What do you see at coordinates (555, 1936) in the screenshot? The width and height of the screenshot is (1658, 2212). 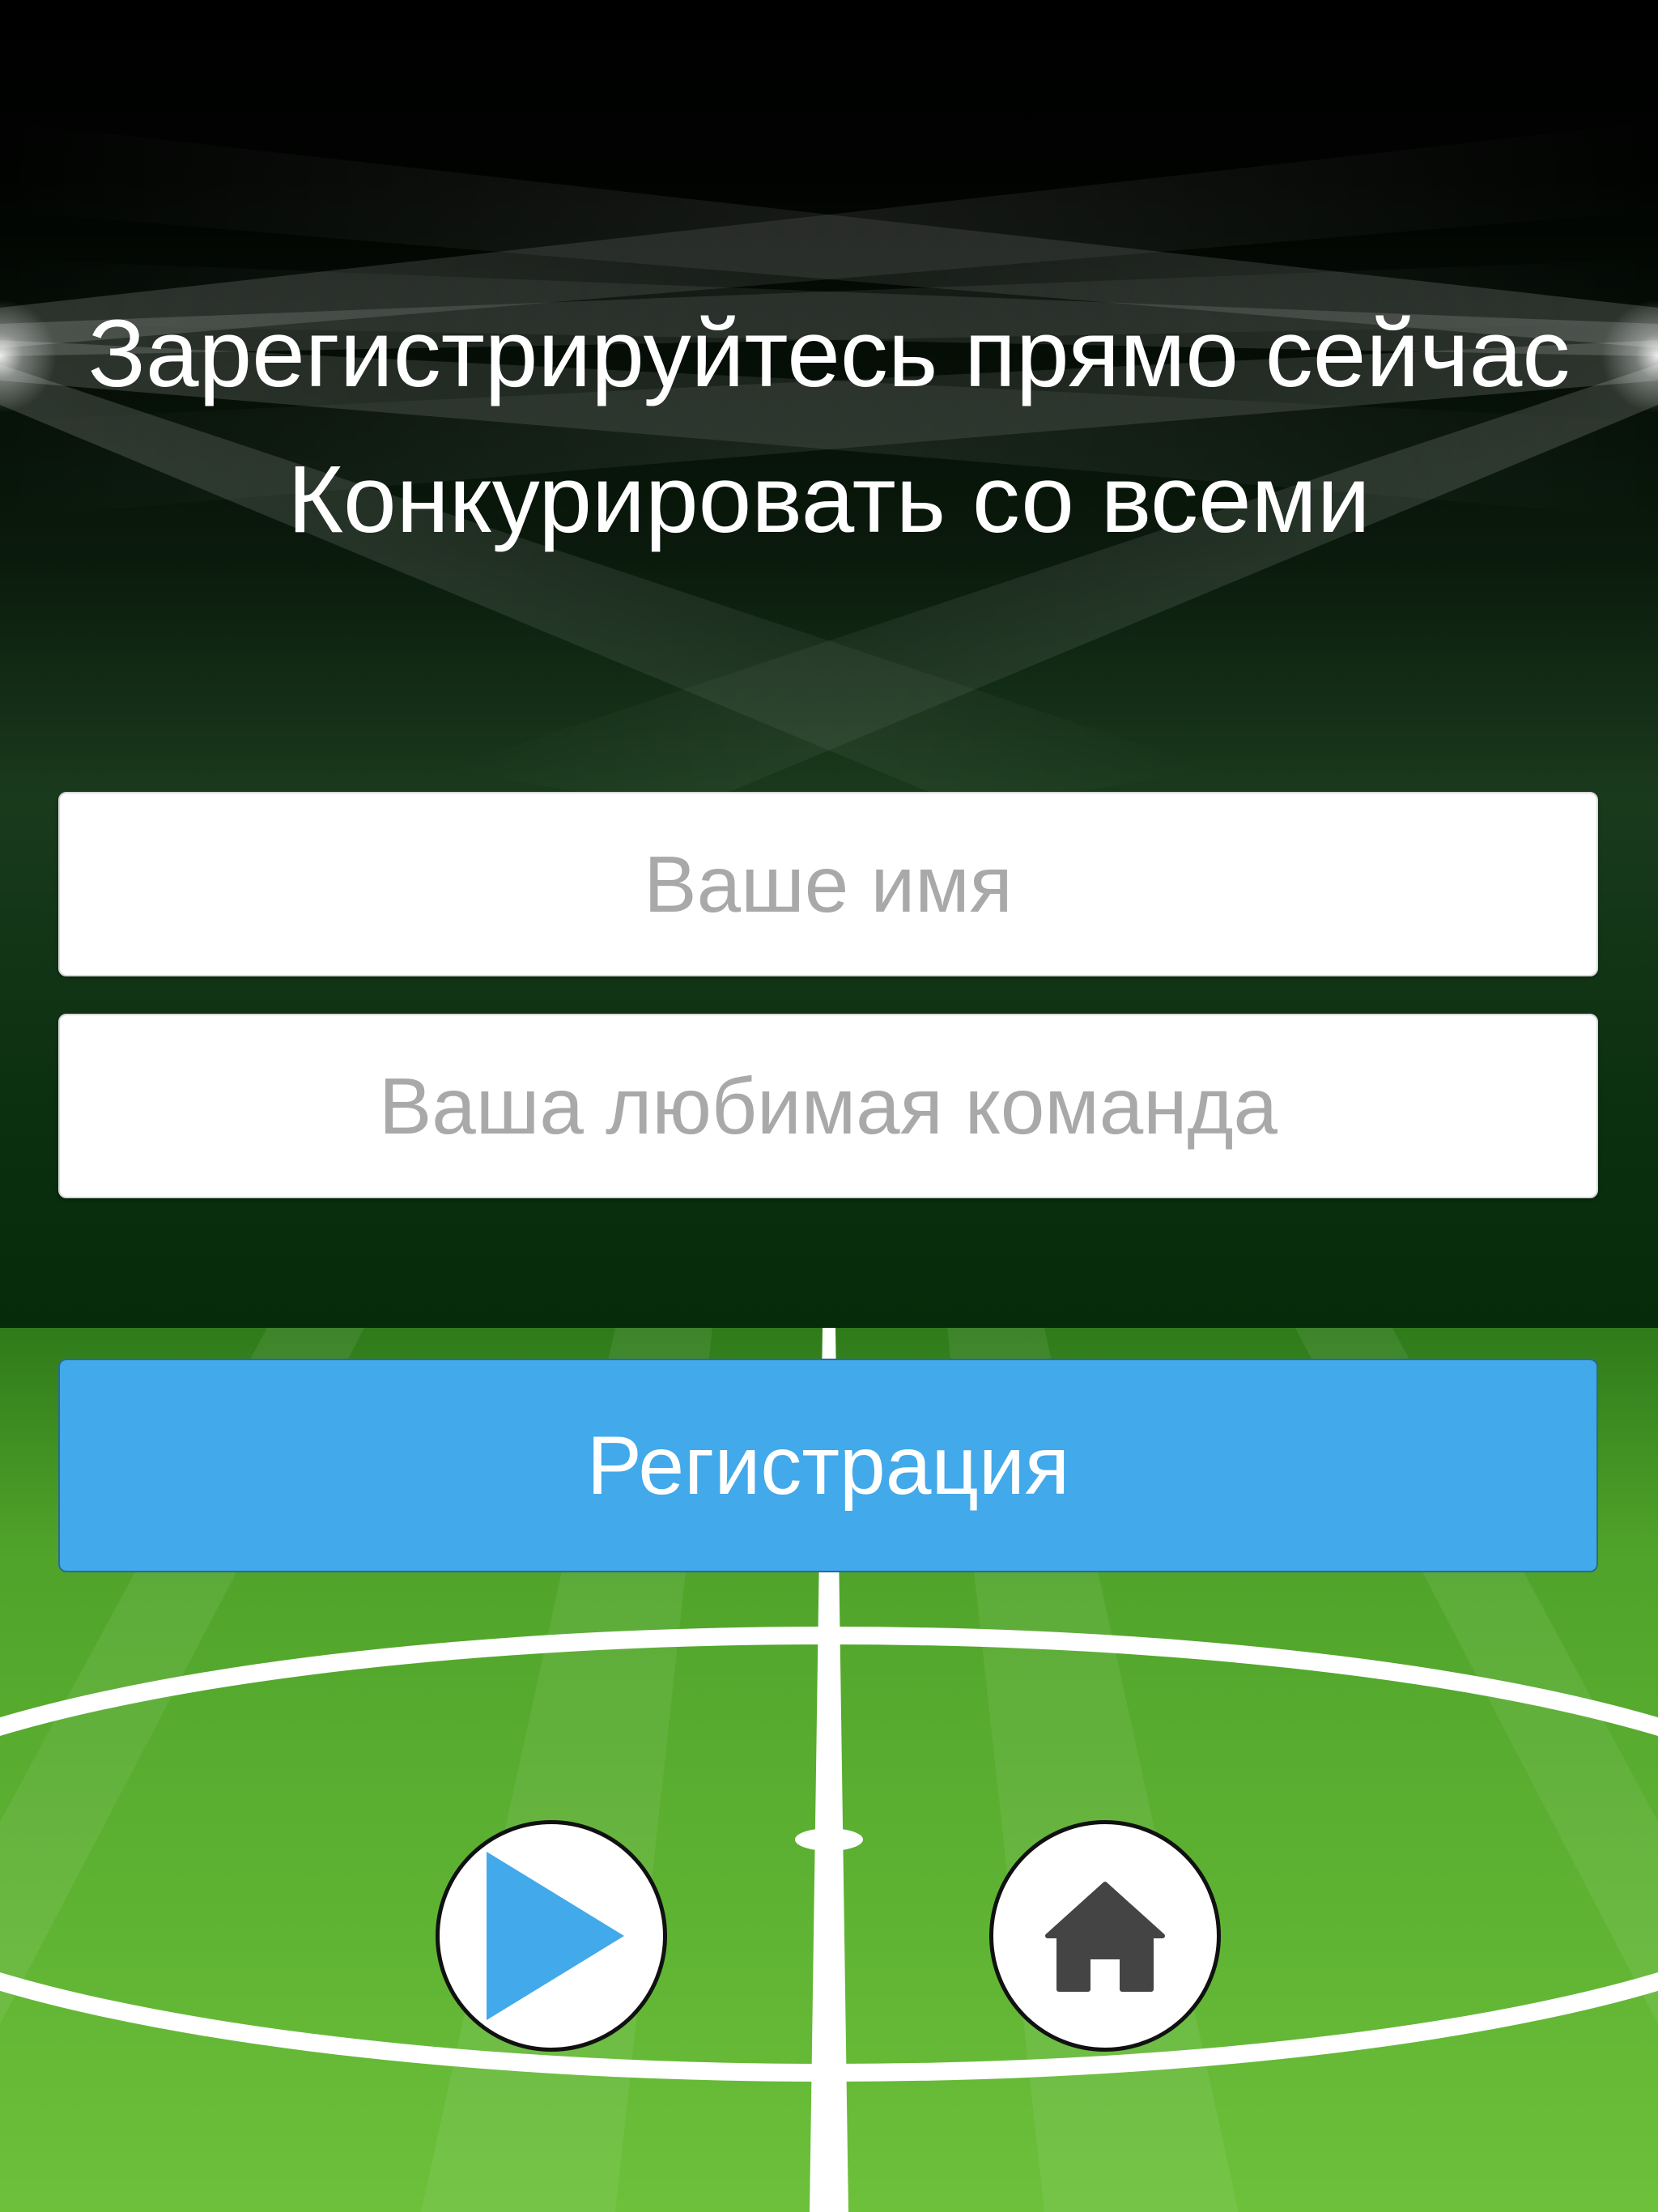 I see `play-icon` at bounding box center [555, 1936].